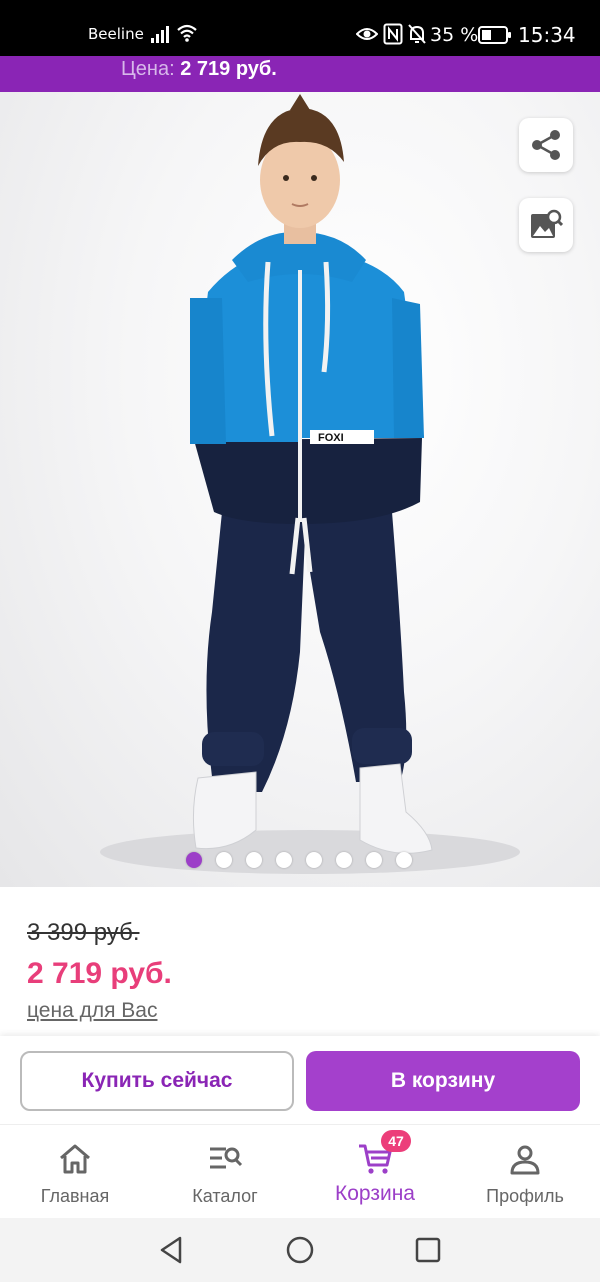  What do you see at coordinates (396, 1141) in the screenshot?
I see `cart-count-badge: 47` at bounding box center [396, 1141].